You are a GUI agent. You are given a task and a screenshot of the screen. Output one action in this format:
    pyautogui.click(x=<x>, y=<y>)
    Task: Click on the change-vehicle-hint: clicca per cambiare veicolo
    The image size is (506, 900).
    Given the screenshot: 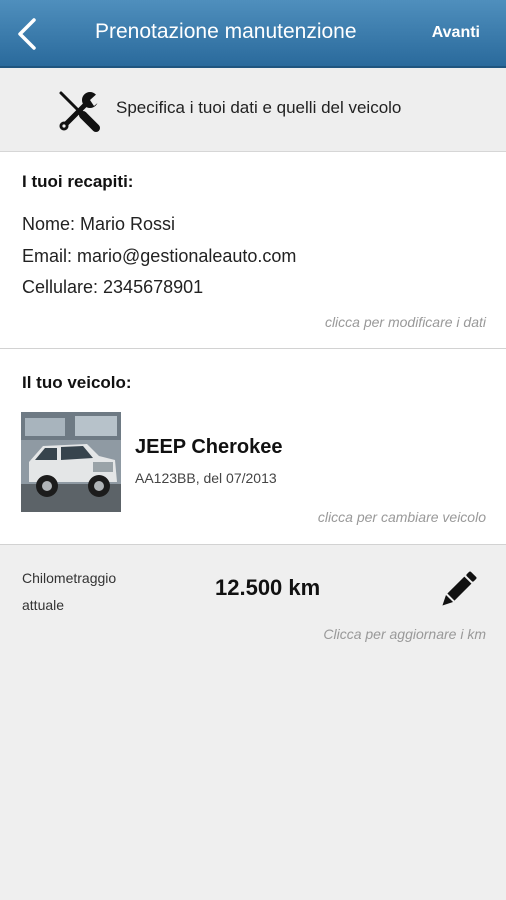 What is the action you would take?
    pyautogui.click(x=402, y=517)
    